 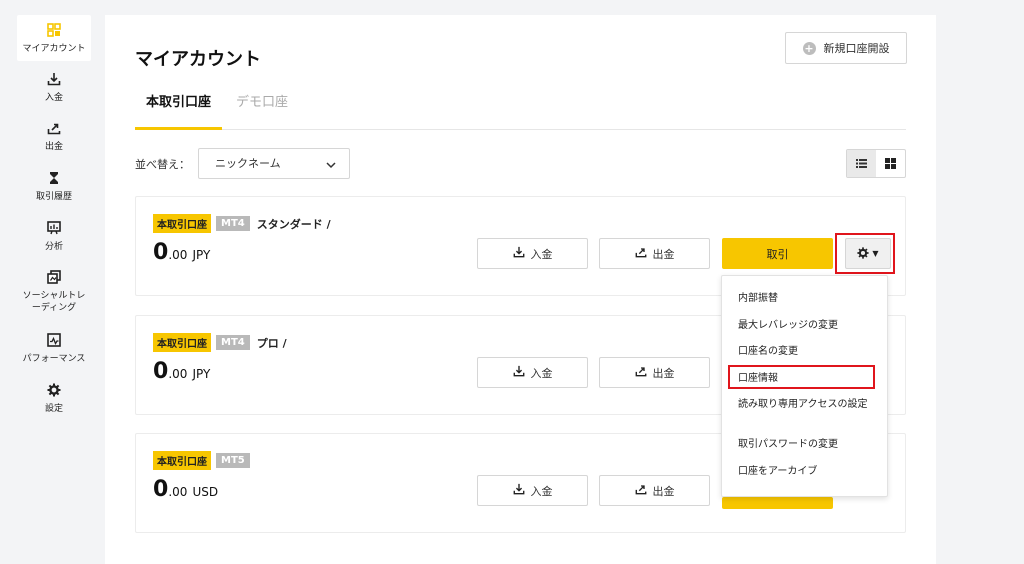 I want to click on account-badges: 本取引口座 MT4 スタンダード /, so click(x=242, y=223).